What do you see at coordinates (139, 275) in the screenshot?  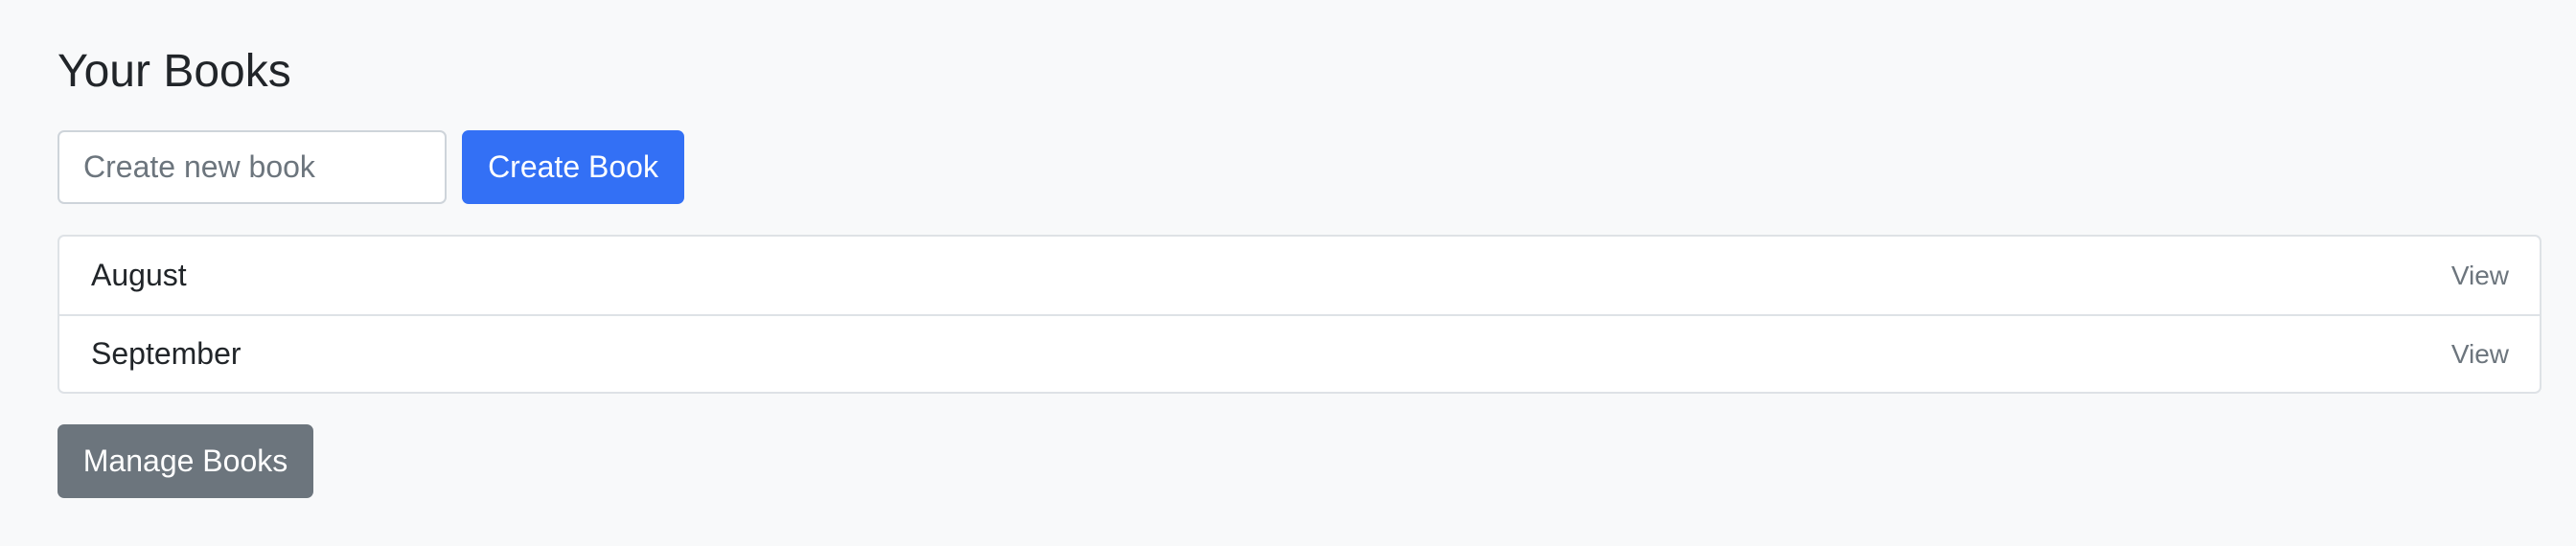 I see `book-name: August` at bounding box center [139, 275].